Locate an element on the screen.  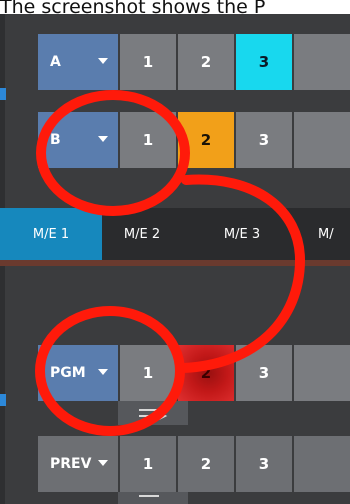
tab-label: M/E 2 is located at coordinates (142, 234).